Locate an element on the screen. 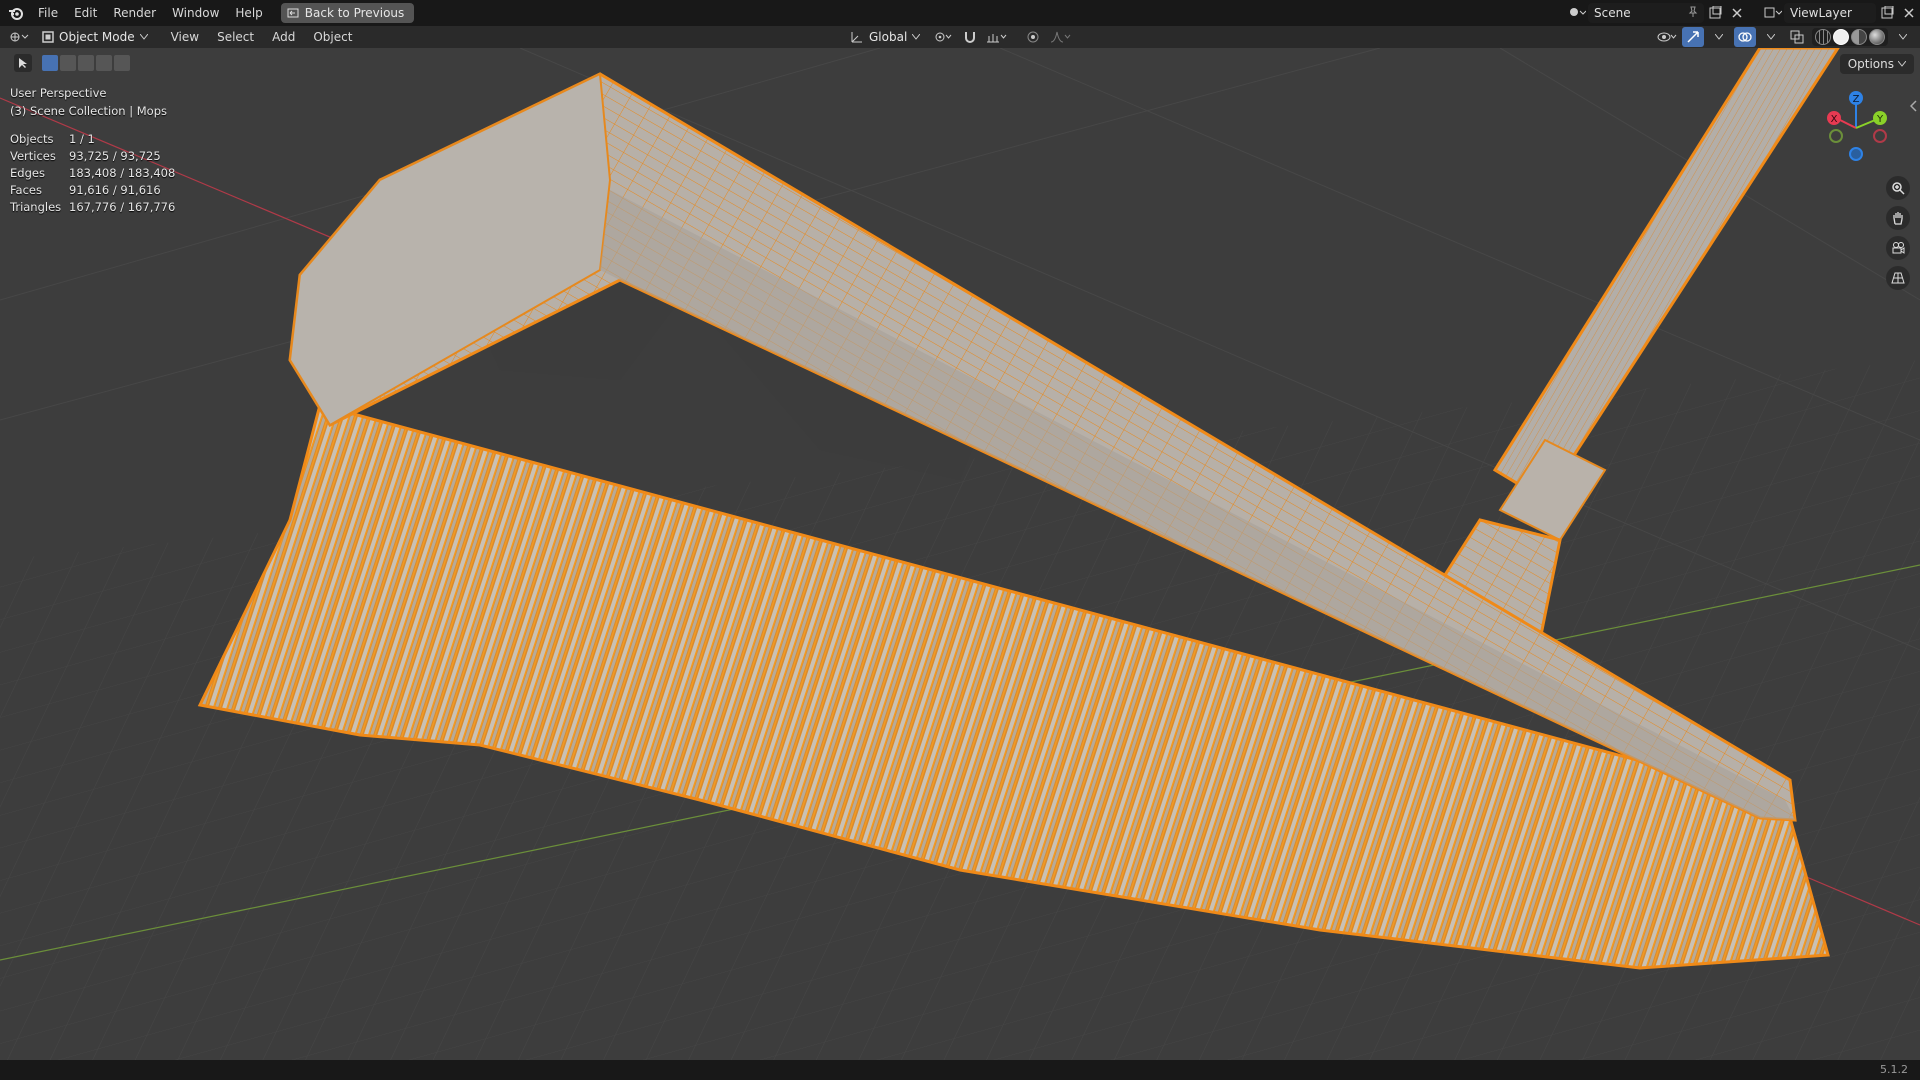  stats-label: Faces is located at coordinates (26, 189).